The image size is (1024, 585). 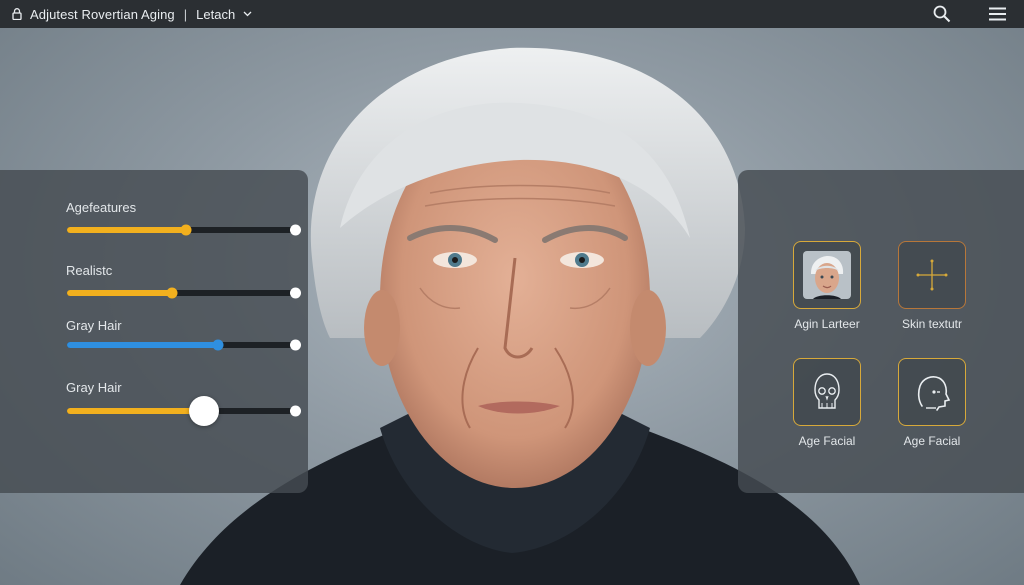 What do you see at coordinates (89, 270) in the screenshot?
I see `slider-label: Realistc` at bounding box center [89, 270].